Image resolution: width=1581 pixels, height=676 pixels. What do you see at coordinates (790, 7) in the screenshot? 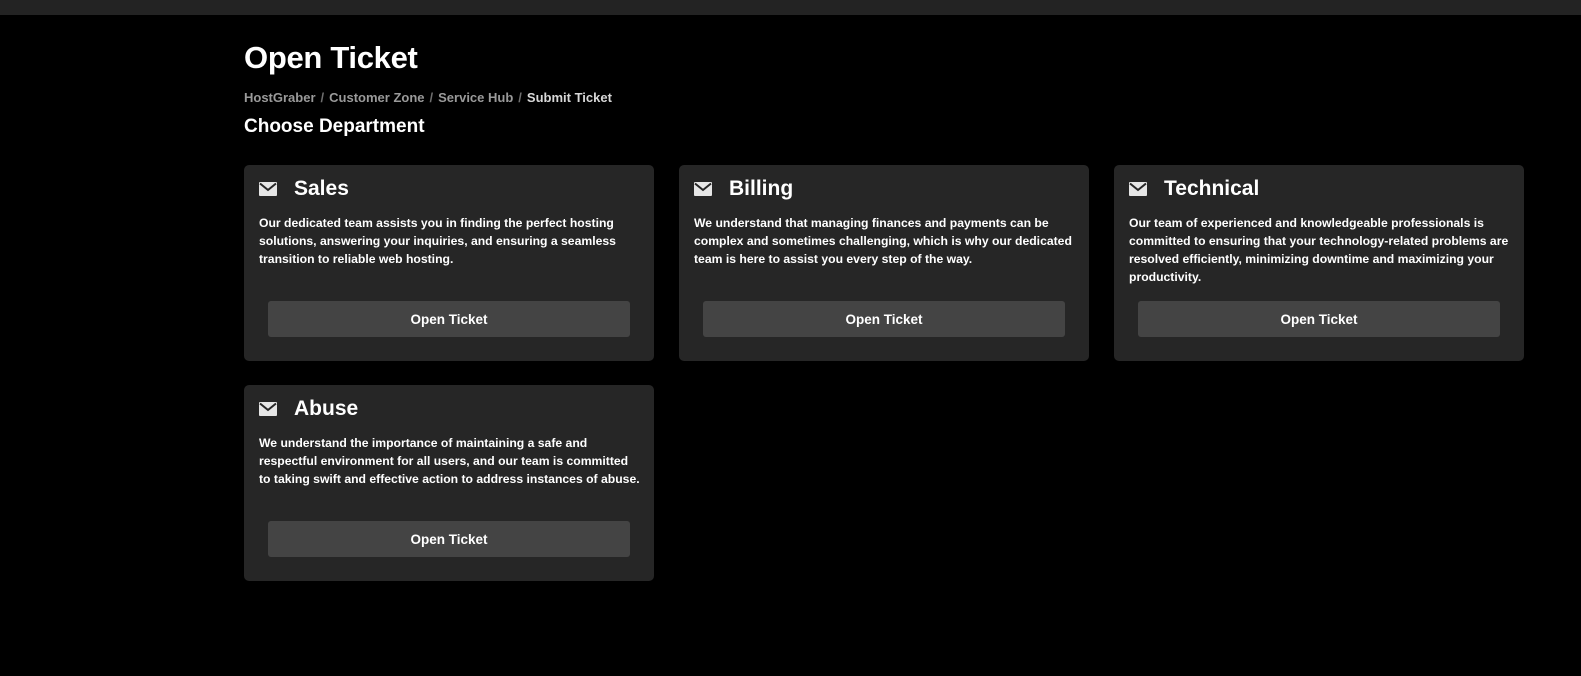
I see `top-strip` at bounding box center [790, 7].